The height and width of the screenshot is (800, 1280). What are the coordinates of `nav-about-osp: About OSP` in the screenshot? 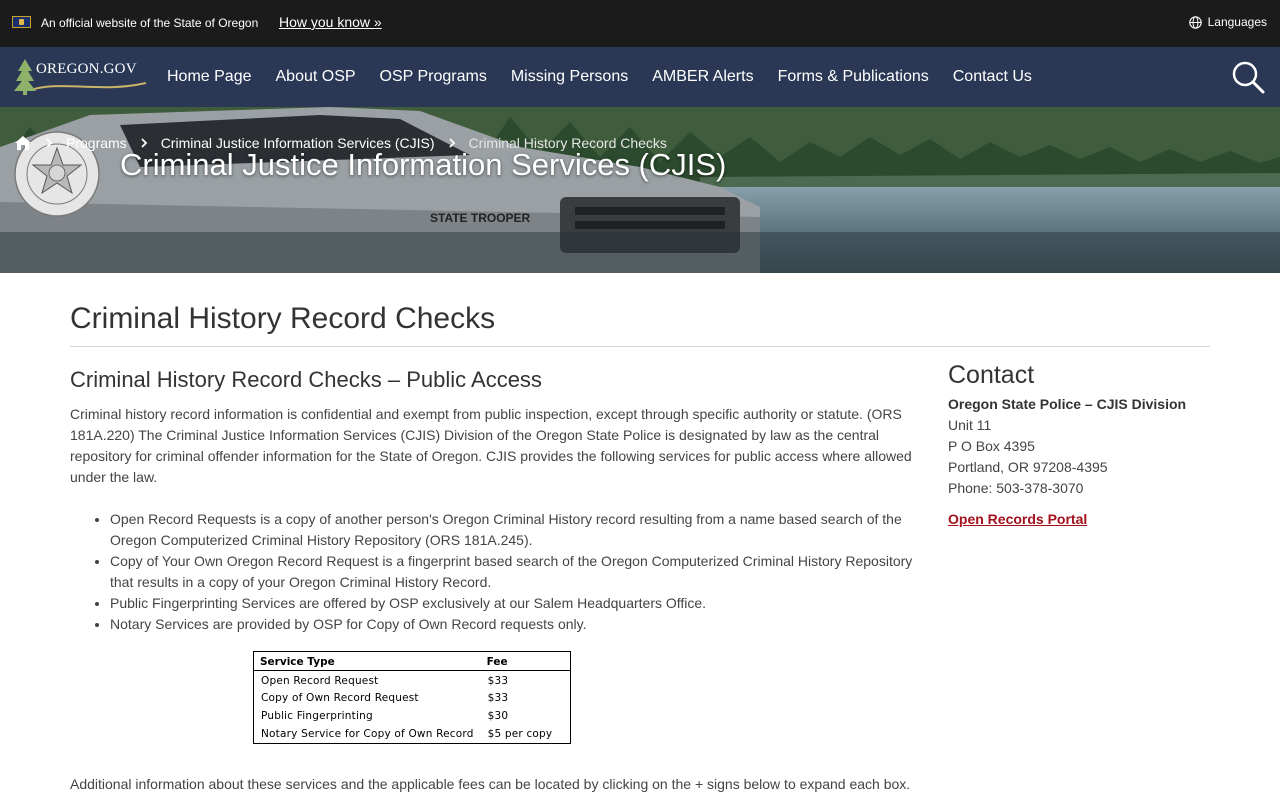 It's located at (316, 77).